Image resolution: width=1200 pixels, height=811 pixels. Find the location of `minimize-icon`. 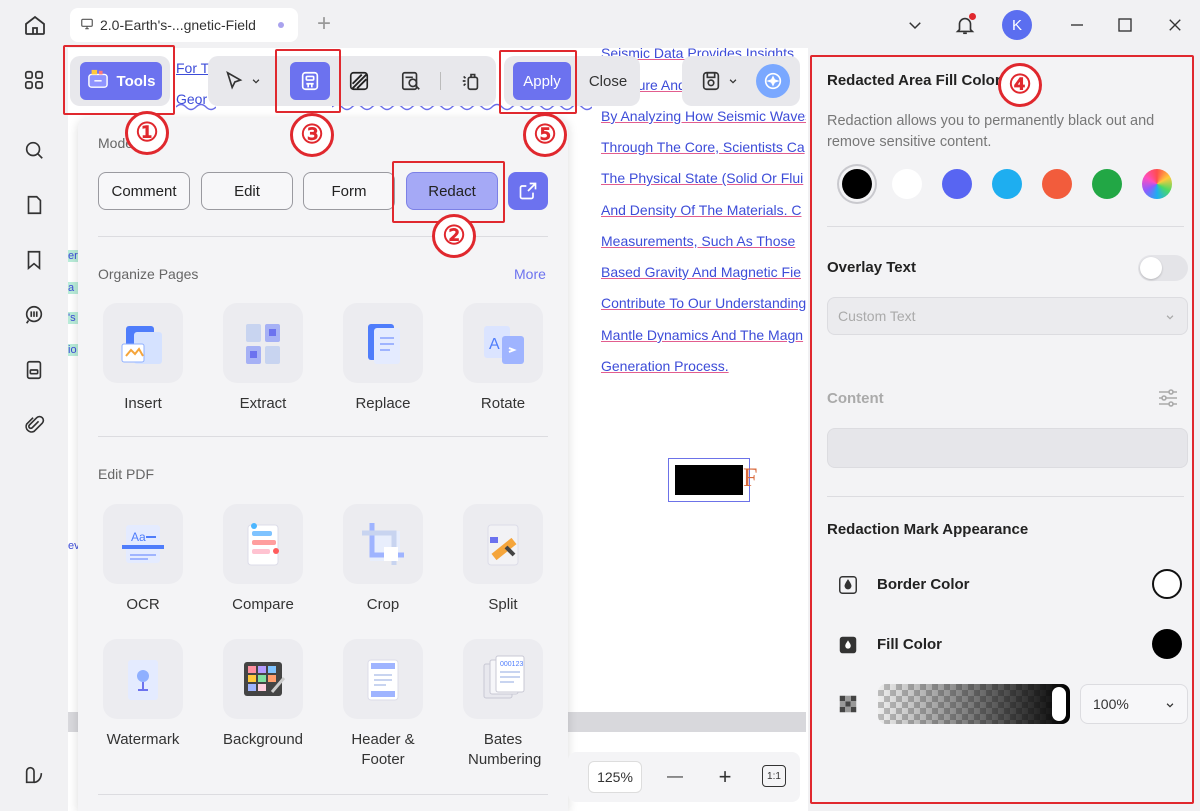

minimize-icon is located at coordinates (1077, 25).